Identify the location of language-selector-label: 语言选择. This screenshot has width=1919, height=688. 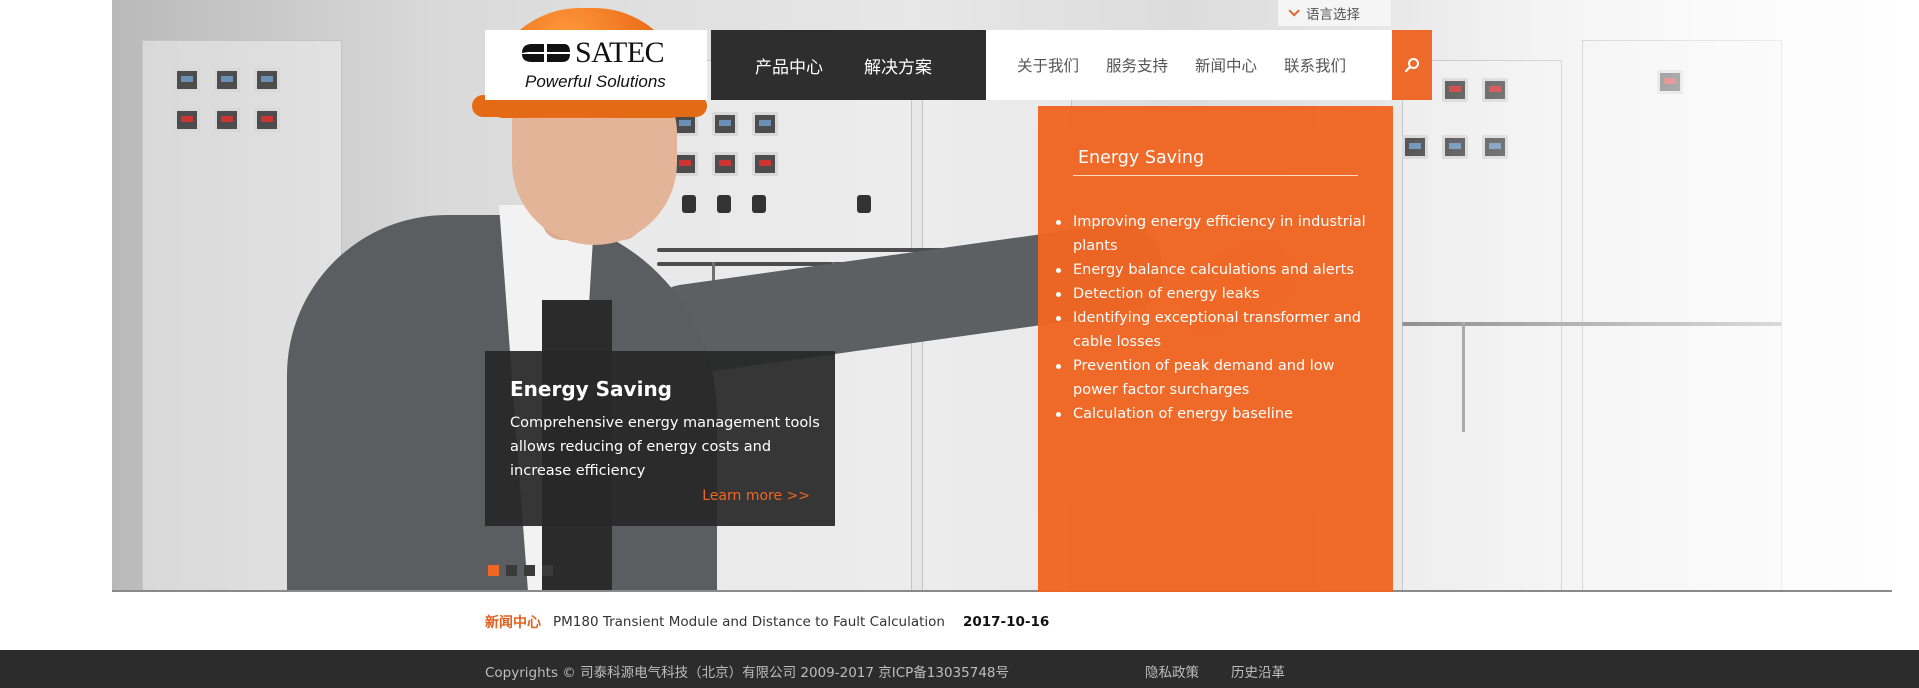
(1333, 15).